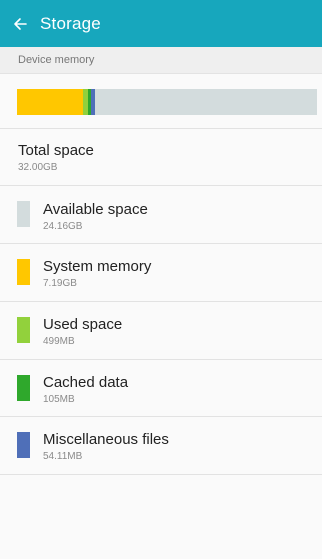 This screenshot has width=322, height=559. Describe the element at coordinates (161, 214) in the screenshot. I see `storage-item-available: Available space 24.16GB` at that location.